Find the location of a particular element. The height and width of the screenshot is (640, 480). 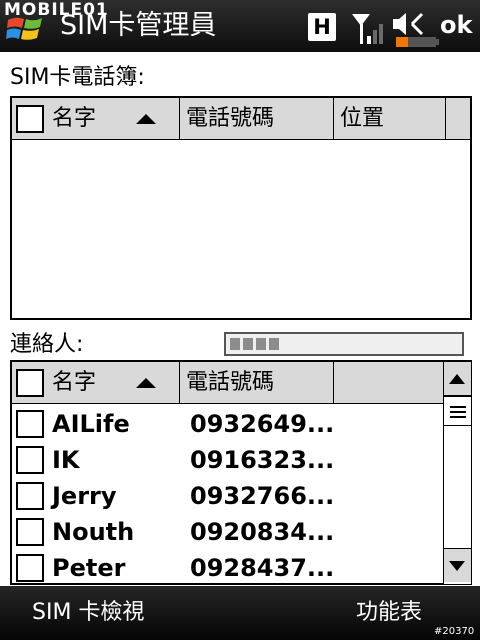

signal-strength-icon is located at coordinates (369, 29).